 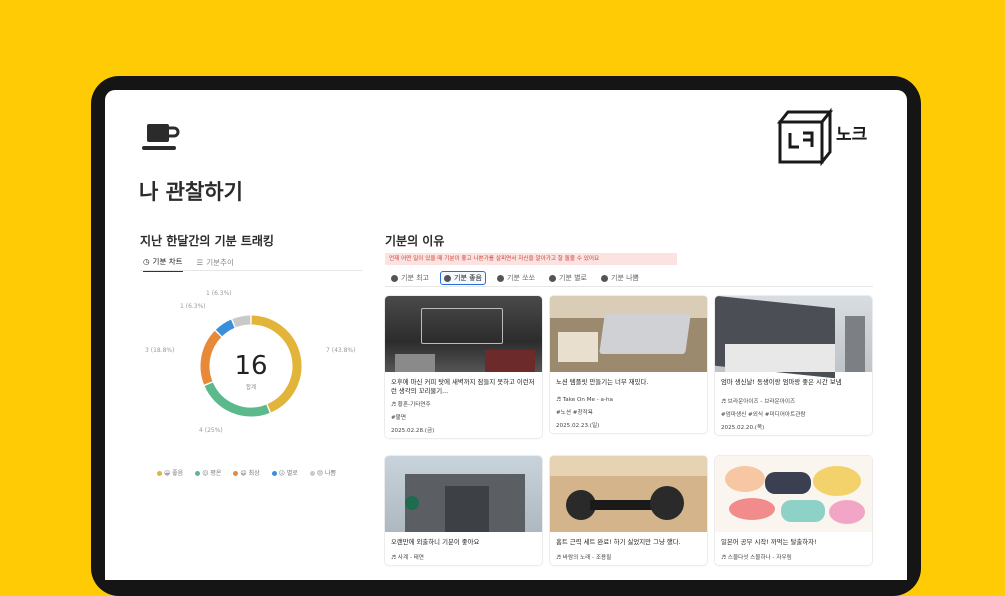 I want to click on slice-label: 3 (18.8%), so click(x=159, y=350).